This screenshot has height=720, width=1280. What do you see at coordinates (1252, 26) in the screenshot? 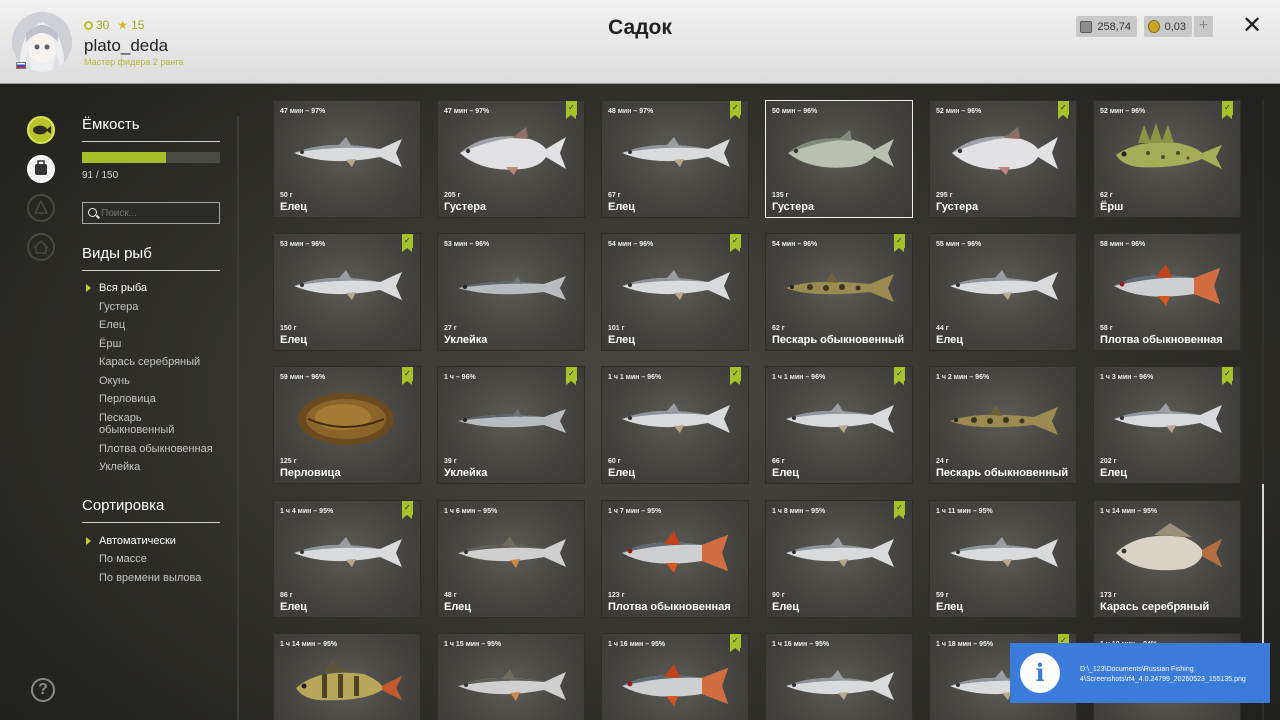
I see `close-icon: ✕` at bounding box center [1252, 26].